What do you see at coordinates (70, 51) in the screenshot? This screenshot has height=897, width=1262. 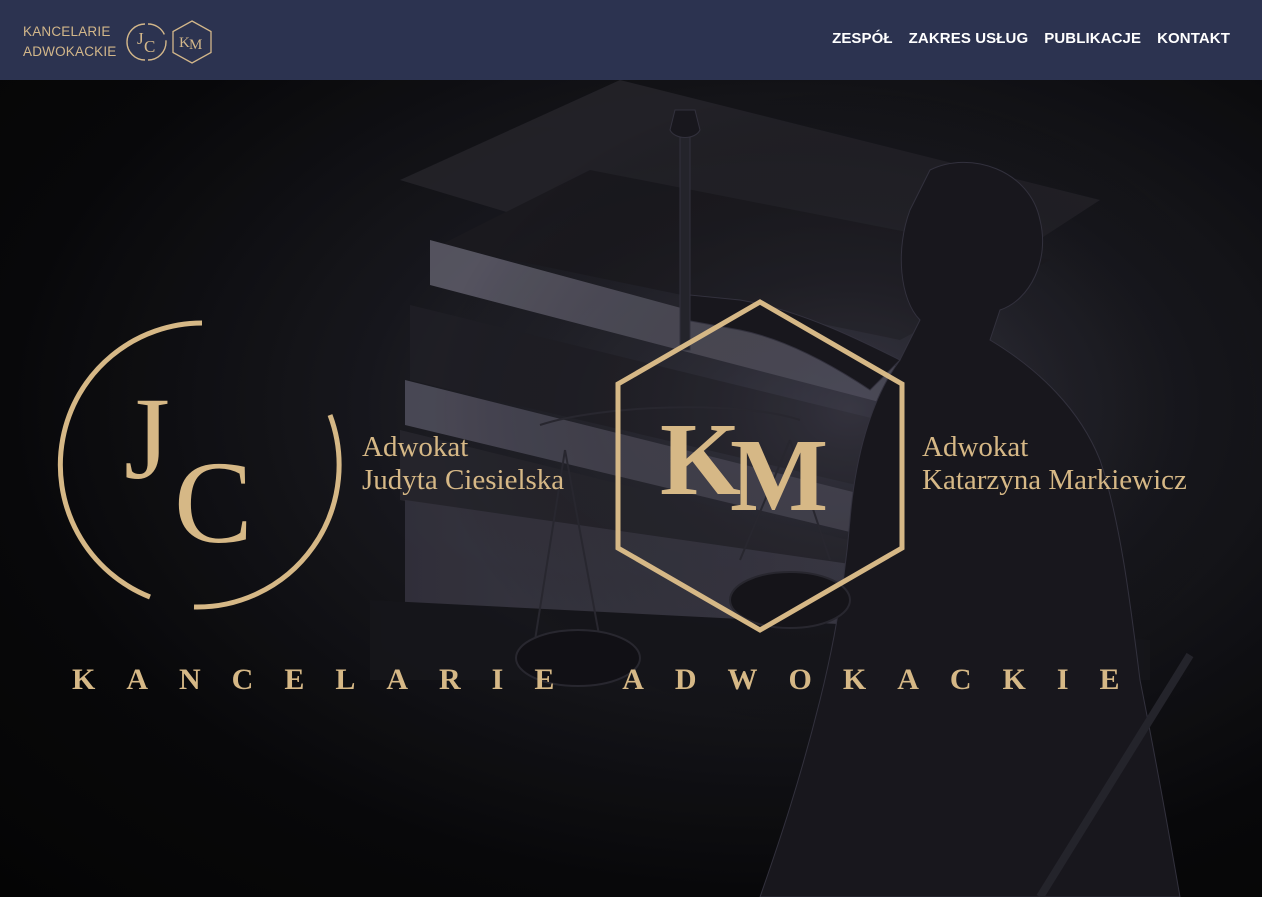 I see `brand-line-2: ADWOKACKIE` at bounding box center [70, 51].